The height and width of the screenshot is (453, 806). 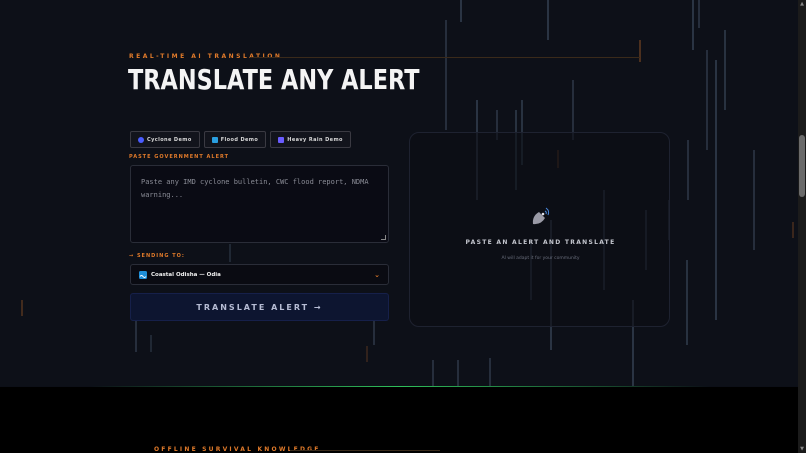 I want to click on satellite-dish-icon, so click(x=541, y=216).